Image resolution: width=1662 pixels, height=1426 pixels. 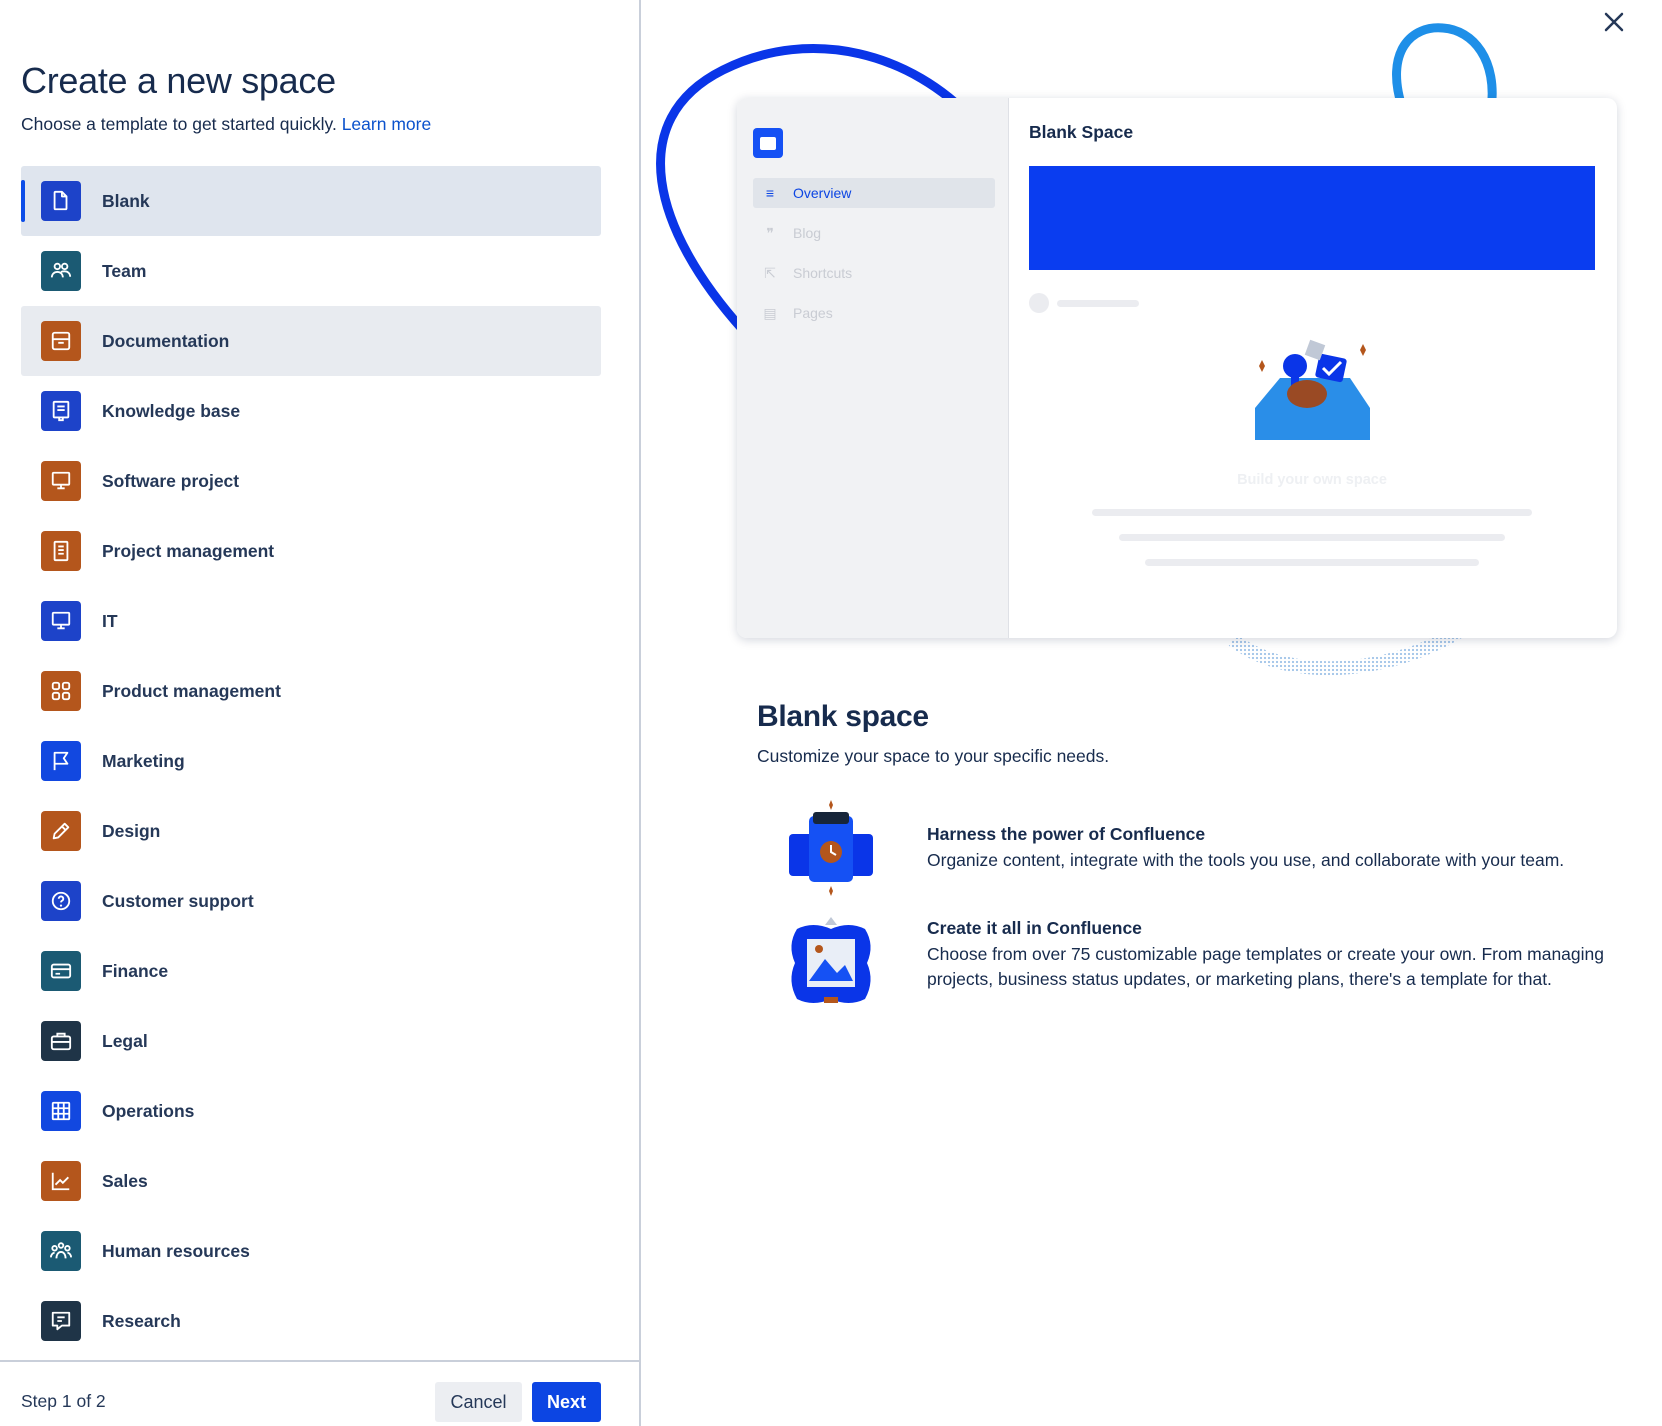 I want to click on template-label: Legal, so click(x=125, y=1040).